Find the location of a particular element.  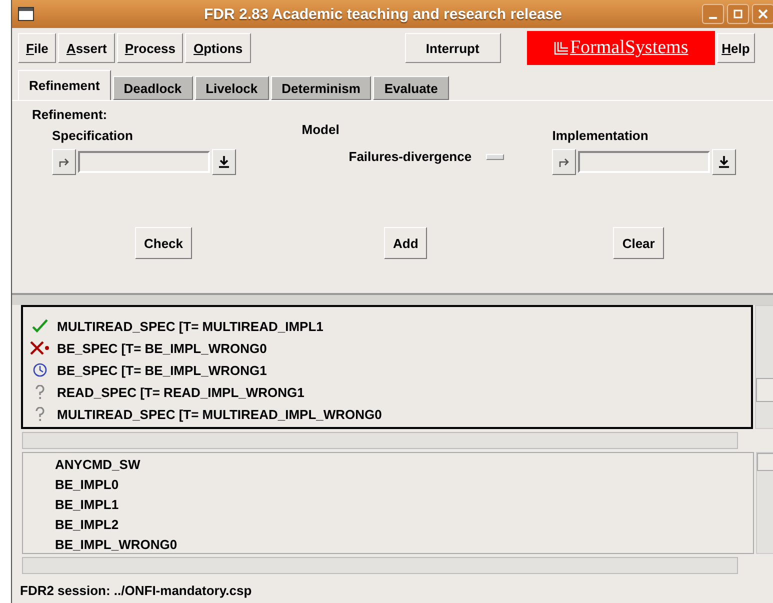

window-icon is located at coordinates (26, 14).